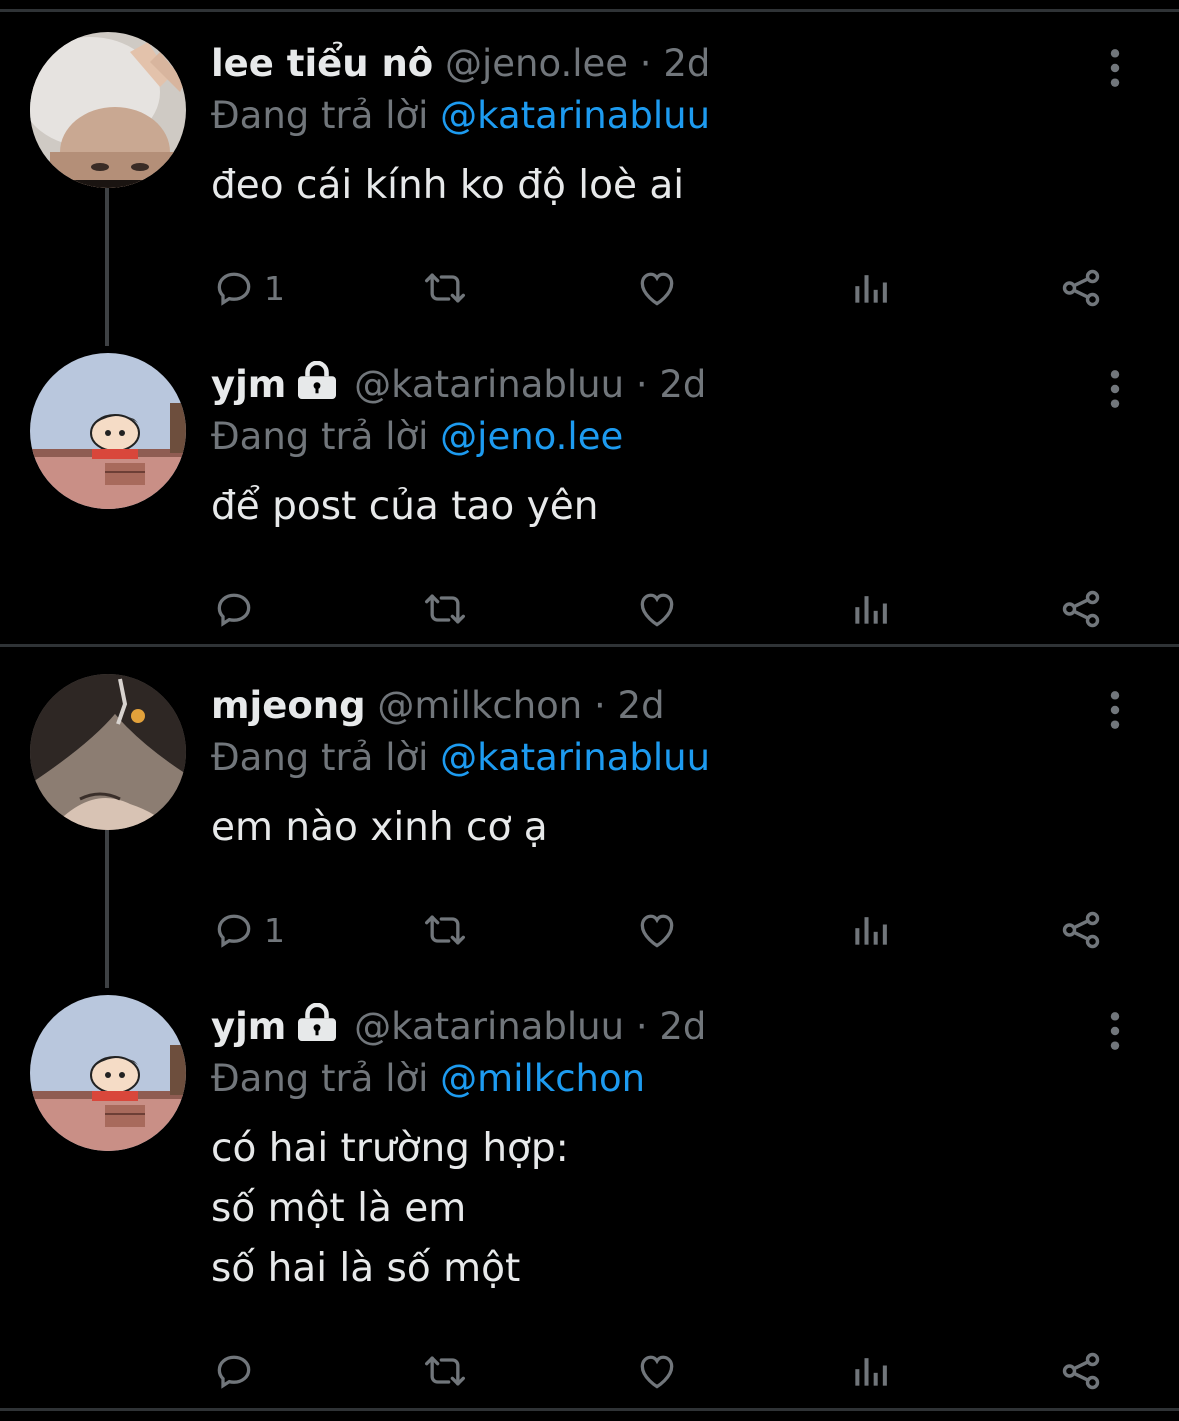 This screenshot has width=1179, height=1421. I want to click on tweet-header: lee tiểu nô @jeno.lee · 2d, so click(460, 64).